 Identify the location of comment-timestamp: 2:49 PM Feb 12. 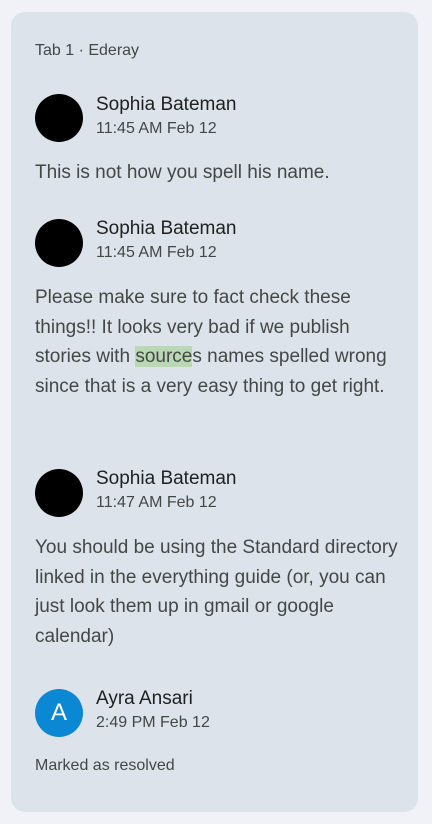
(153, 722).